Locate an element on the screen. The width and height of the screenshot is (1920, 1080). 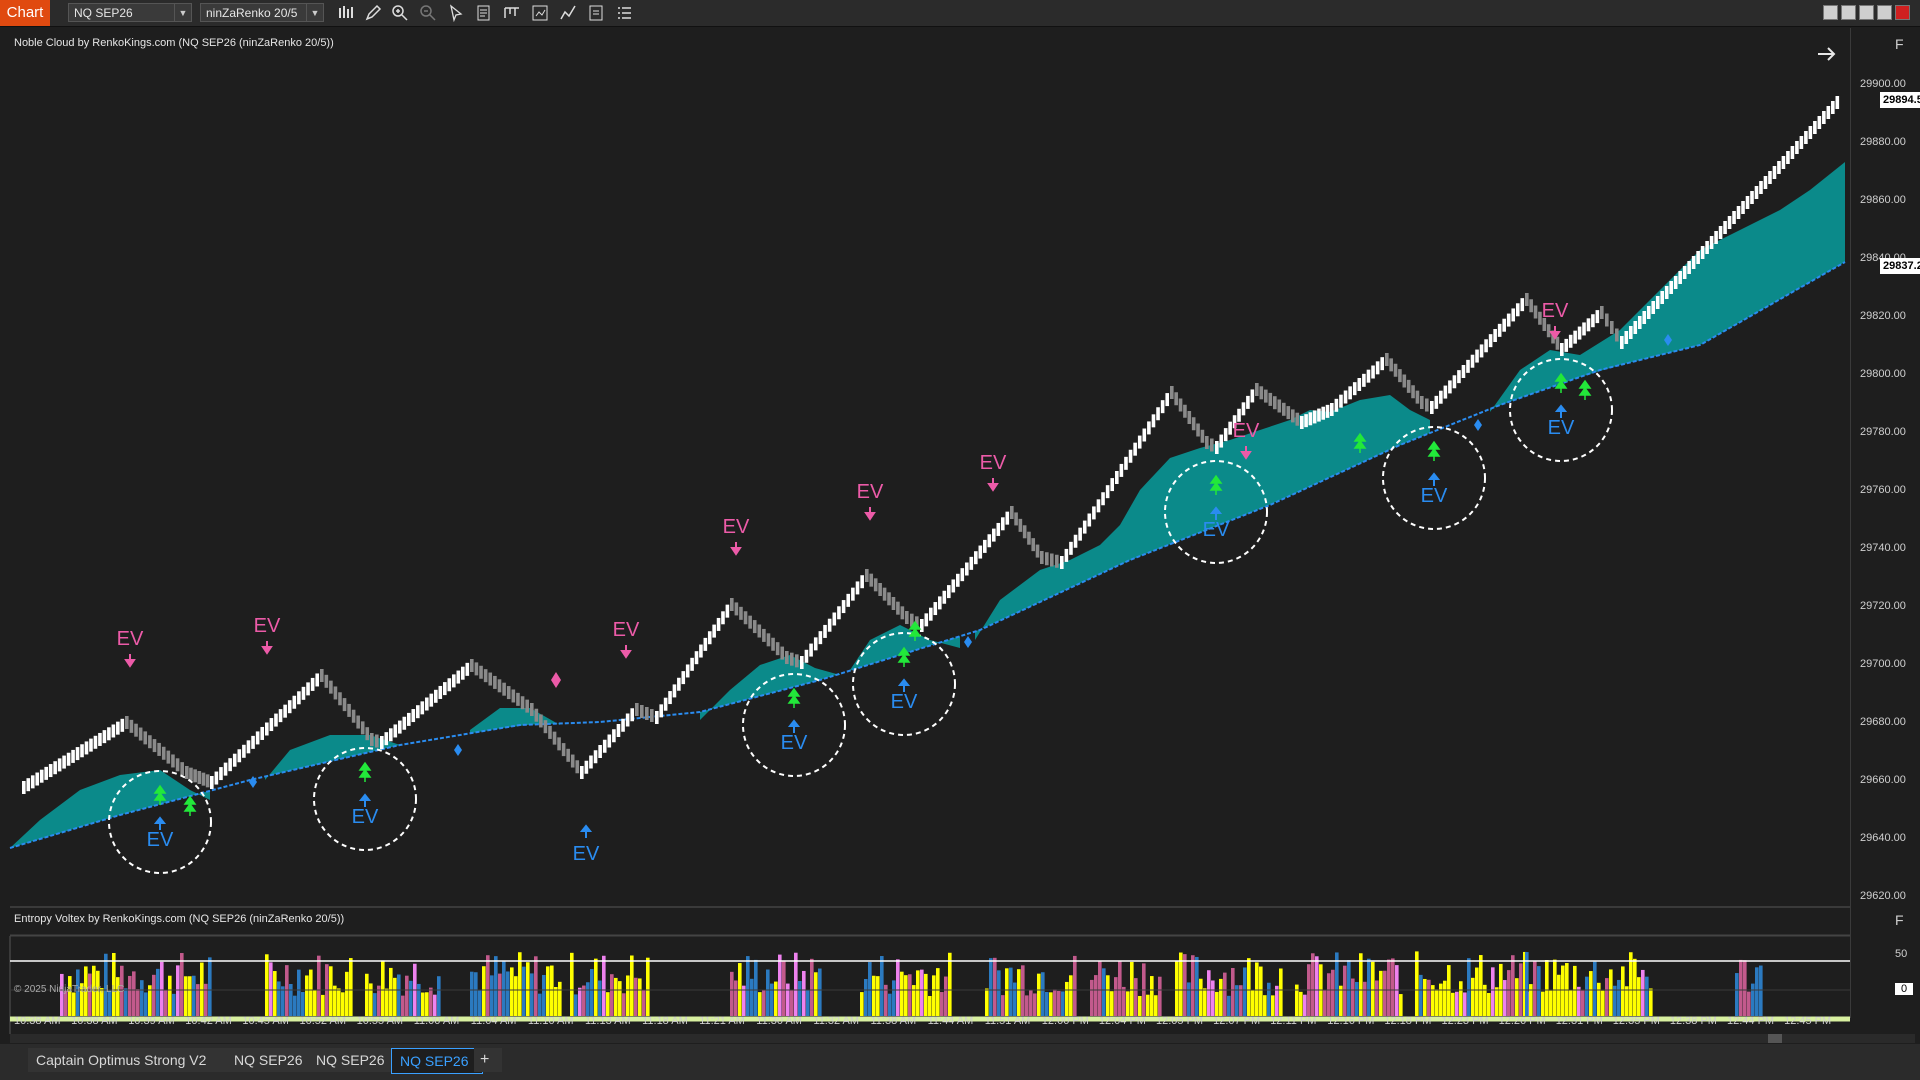
close-button is located at coordinates (1902, 12).